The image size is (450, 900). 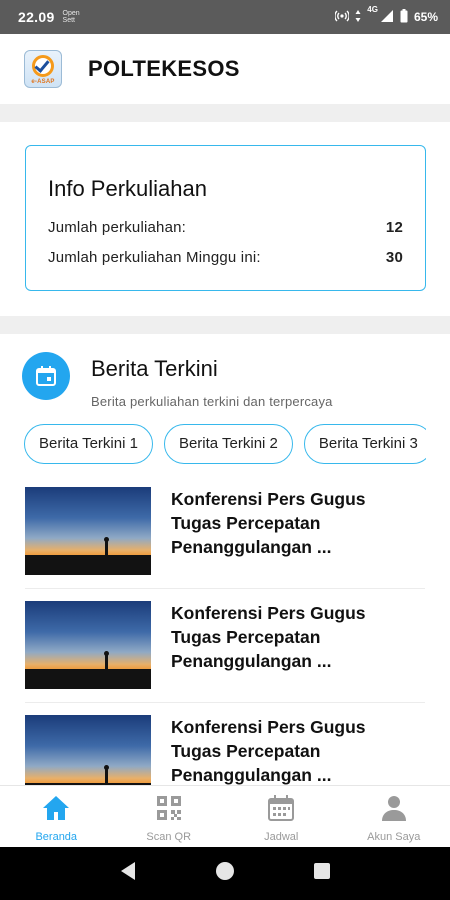 I want to click on app-logo: e-ASAP, so click(x=43, y=69).